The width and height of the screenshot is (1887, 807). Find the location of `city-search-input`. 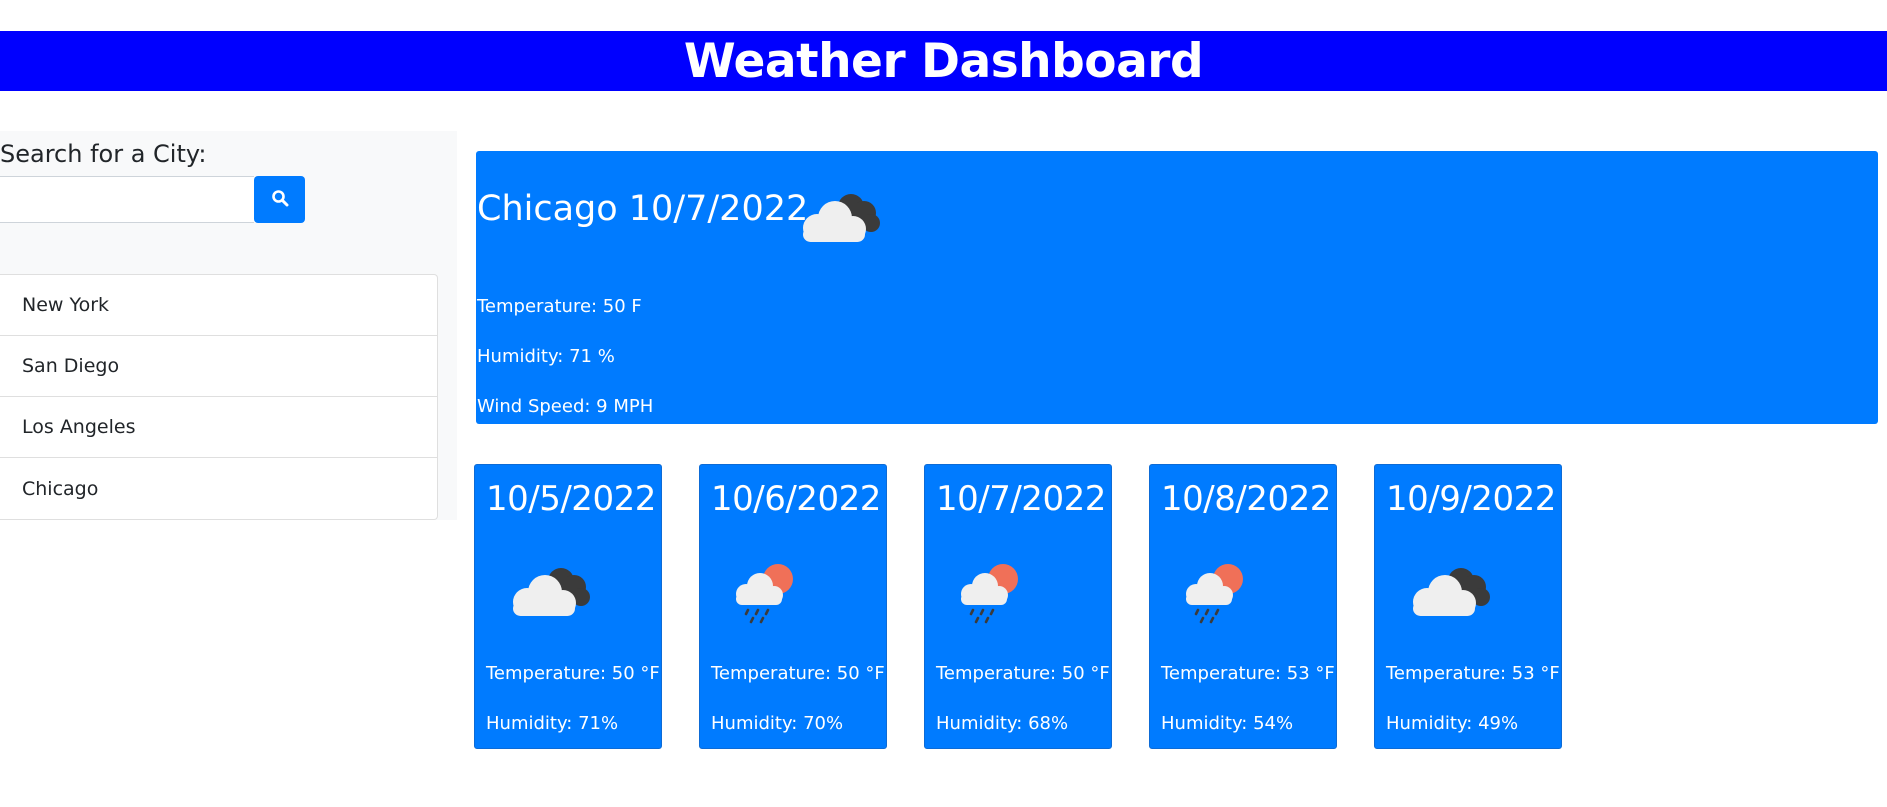

city-search-input is located at coordinates (127, 199).